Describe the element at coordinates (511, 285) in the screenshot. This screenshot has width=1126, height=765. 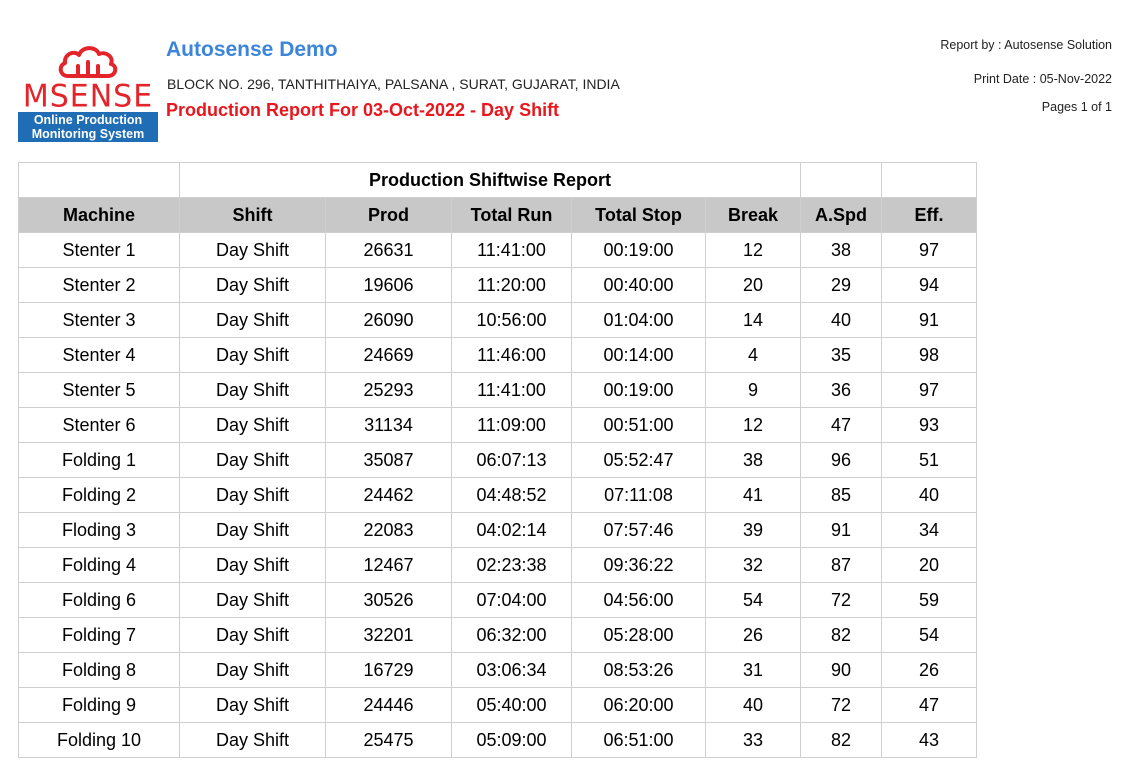
I see `total-run-cell: 11:20:00` at that location.